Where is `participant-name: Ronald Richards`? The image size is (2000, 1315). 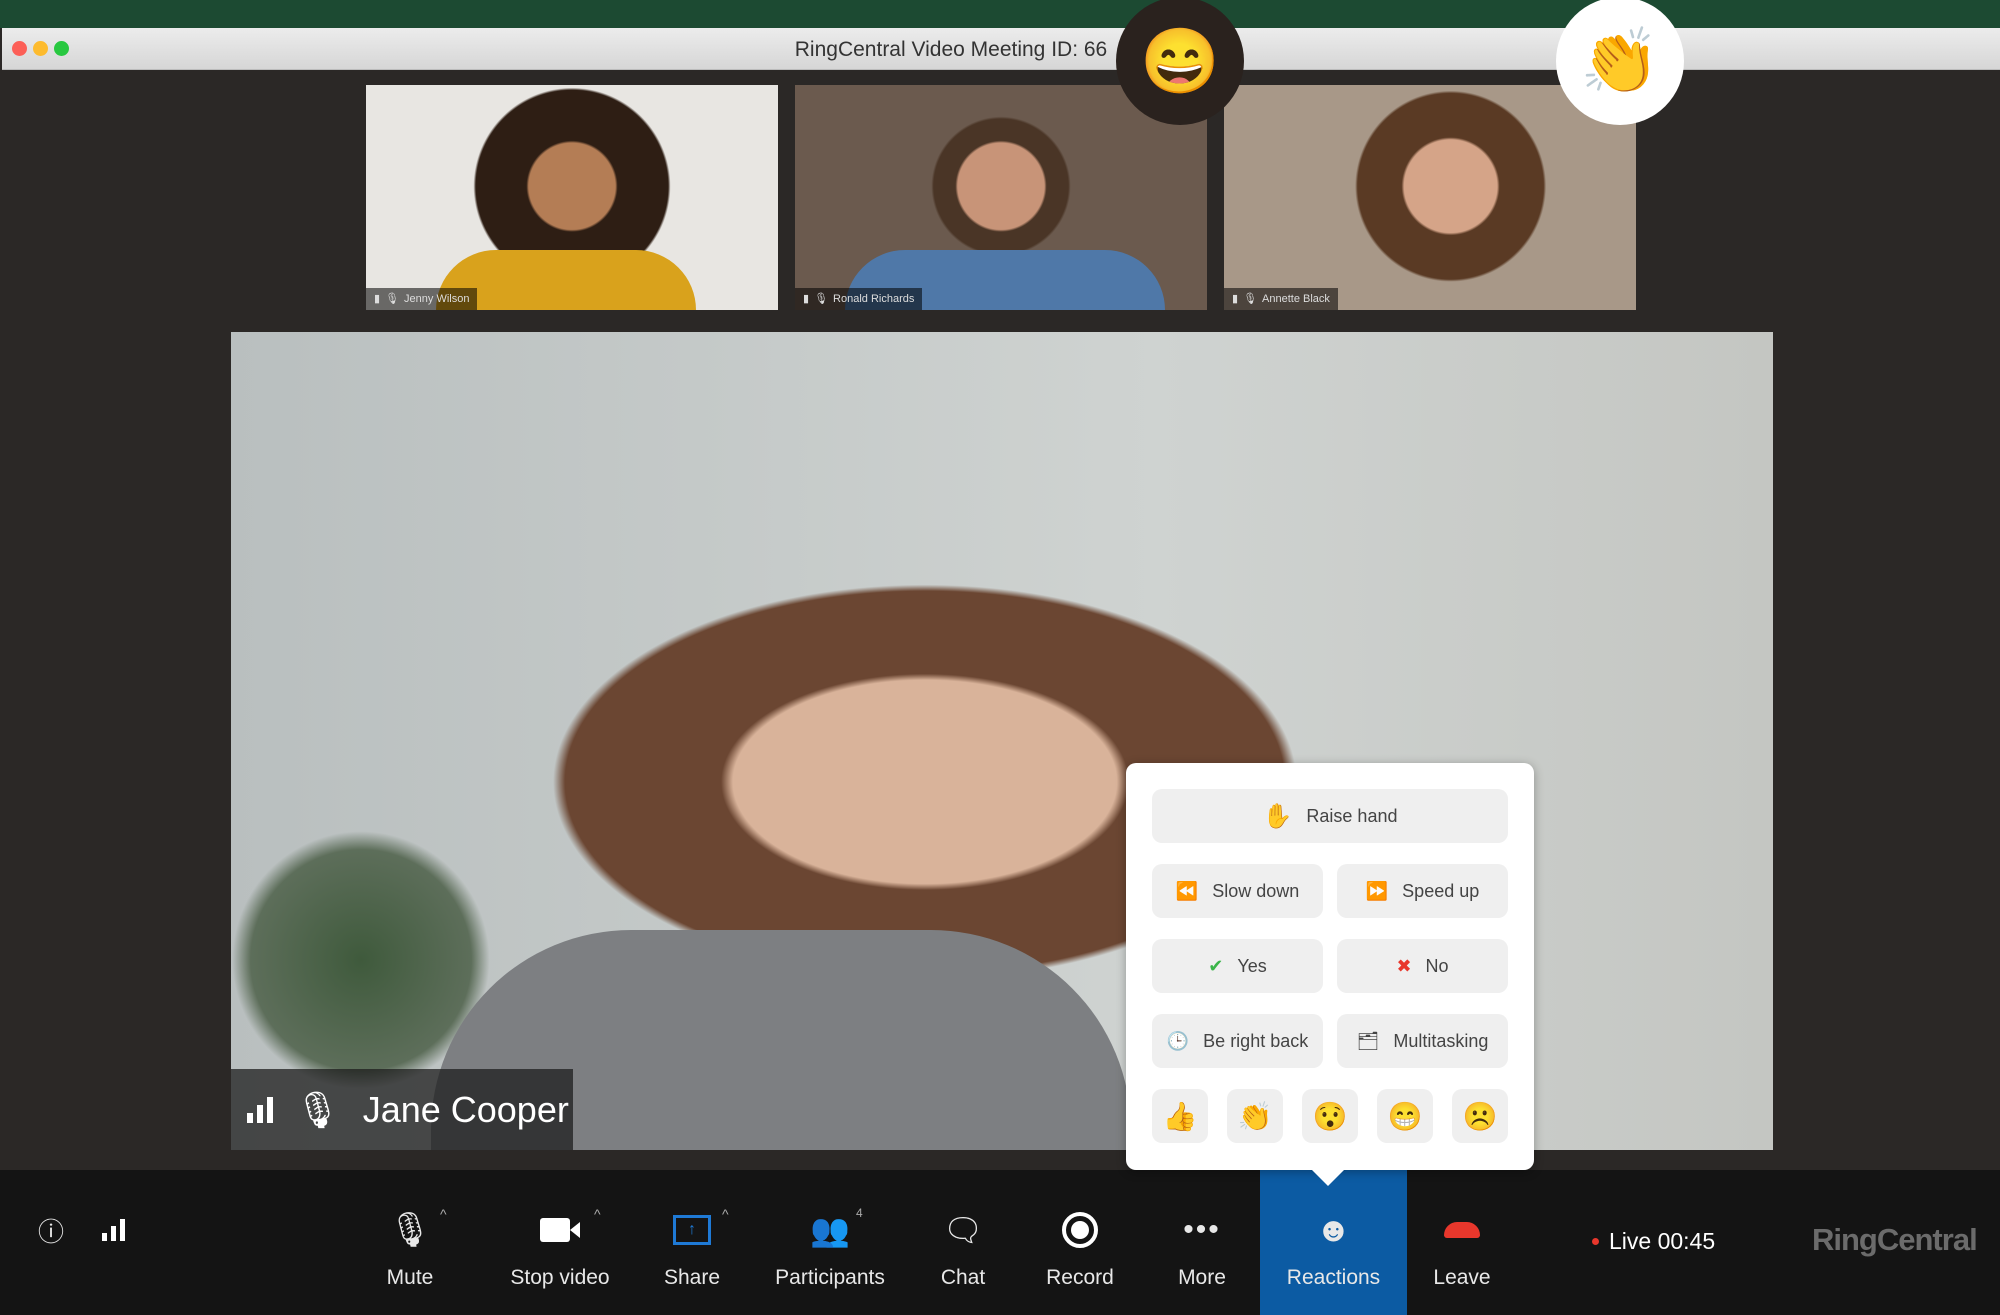 participant-name: Ronald Richards is located at coordinates (874, 299).